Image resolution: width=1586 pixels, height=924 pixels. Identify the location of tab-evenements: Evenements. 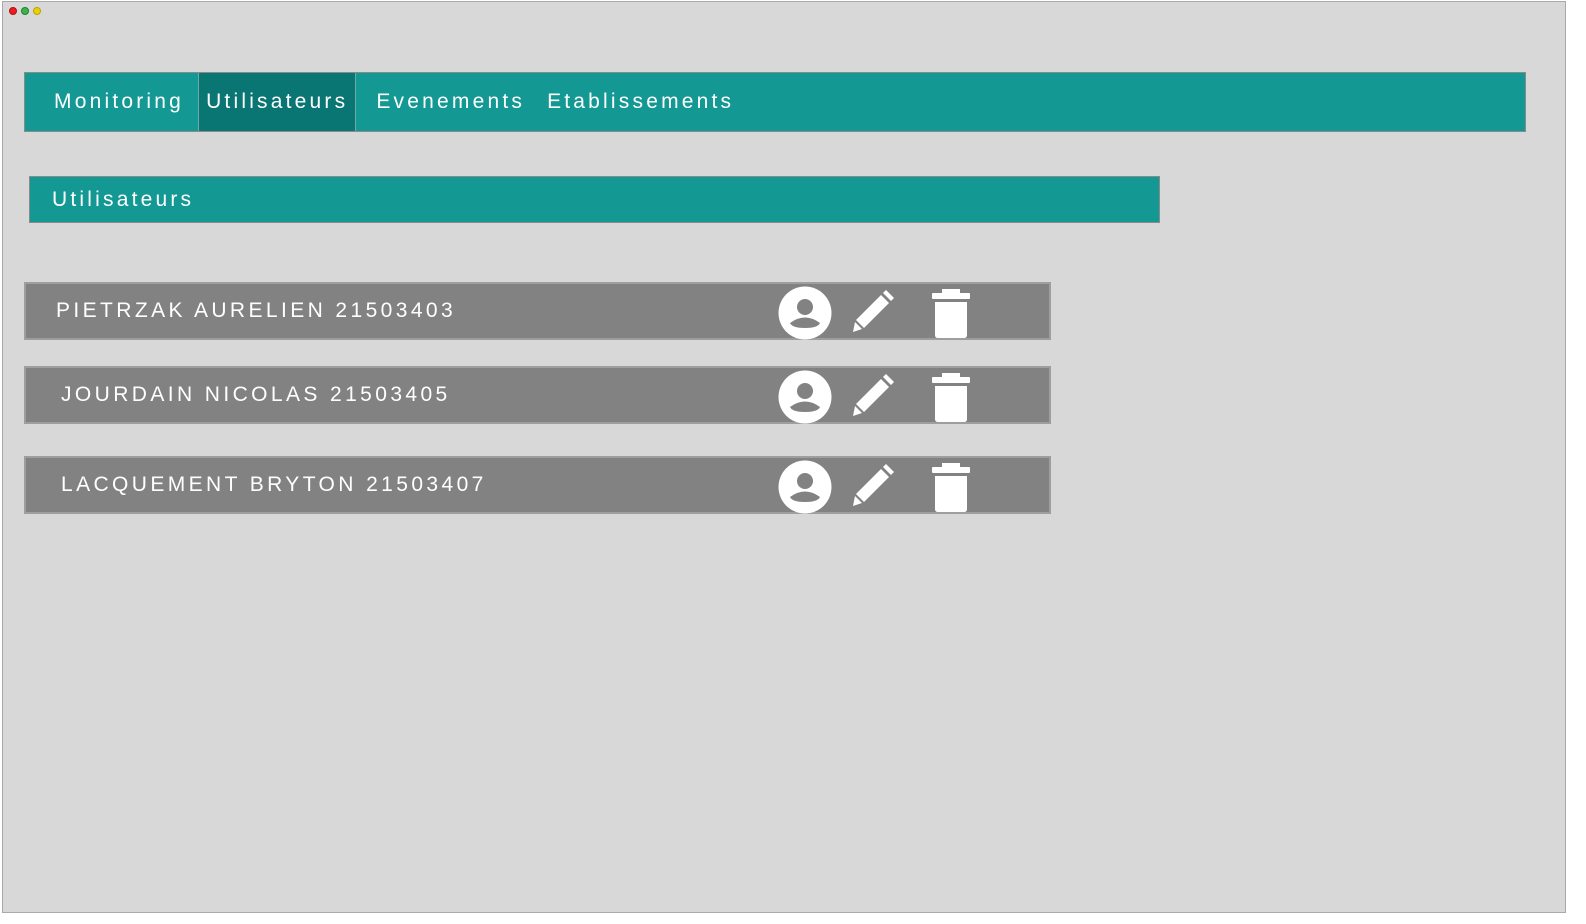
(445, 102).